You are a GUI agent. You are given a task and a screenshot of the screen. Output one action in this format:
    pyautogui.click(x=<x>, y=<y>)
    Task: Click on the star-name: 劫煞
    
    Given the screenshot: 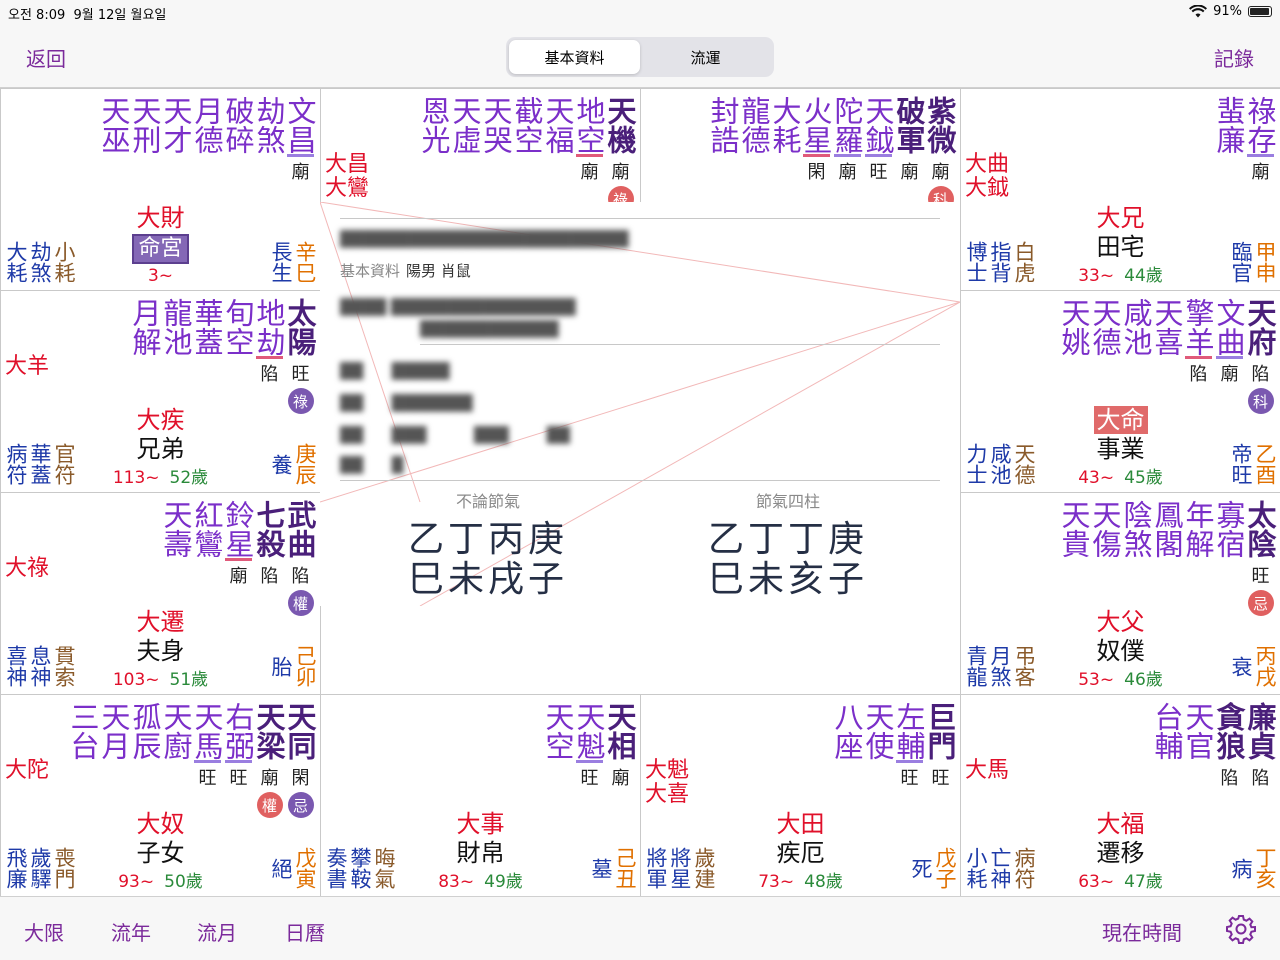 What is the action you would take?
    pyautogui.click(x=269, y=125)
    